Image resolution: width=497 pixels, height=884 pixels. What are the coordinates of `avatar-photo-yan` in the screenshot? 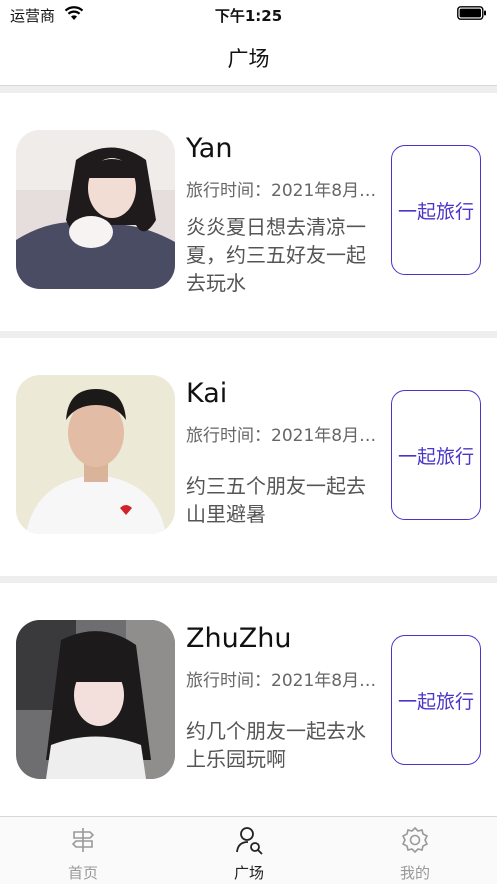 It's located at (95, 209).